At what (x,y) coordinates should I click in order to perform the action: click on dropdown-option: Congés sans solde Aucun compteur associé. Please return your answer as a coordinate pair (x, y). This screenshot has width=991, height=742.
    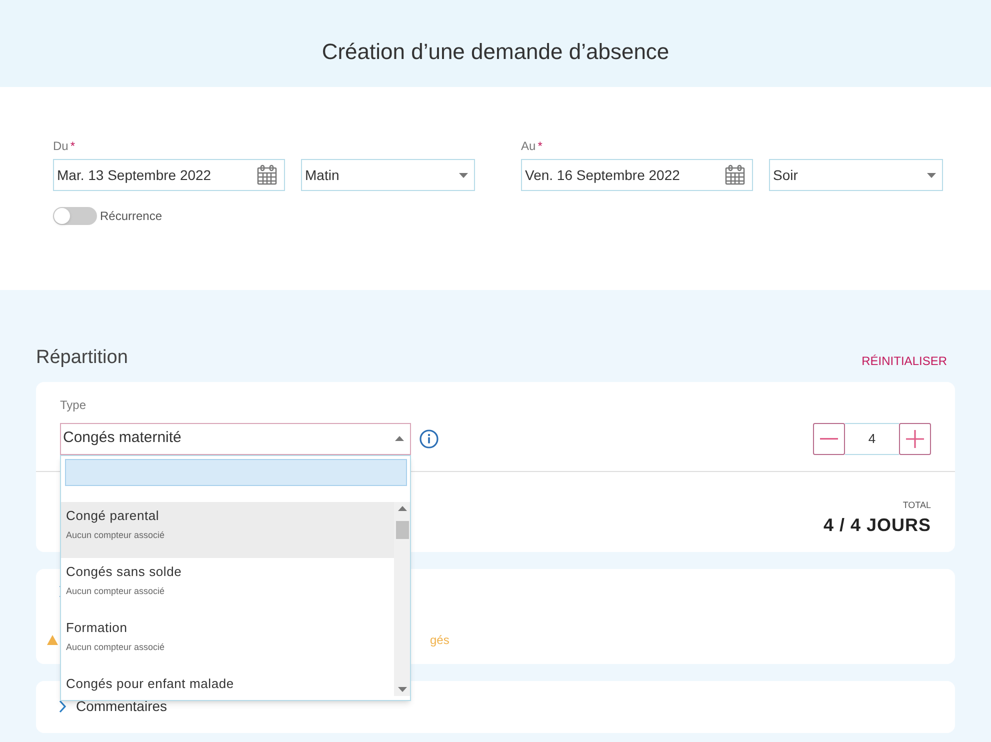
    Looking at the image, I should click on (227, 586).